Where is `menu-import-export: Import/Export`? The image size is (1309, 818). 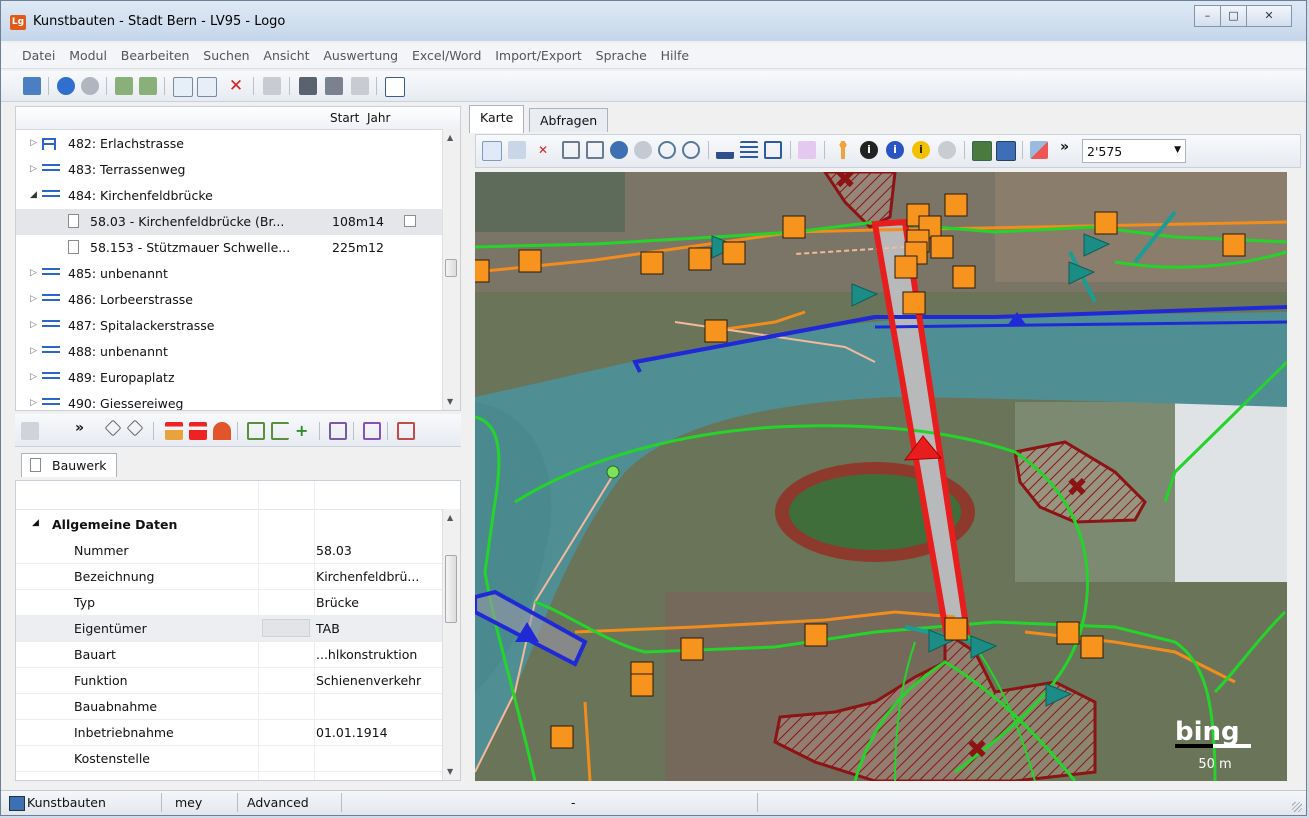
menu-import-export: Import/Export is located at coordinates (538, 56).